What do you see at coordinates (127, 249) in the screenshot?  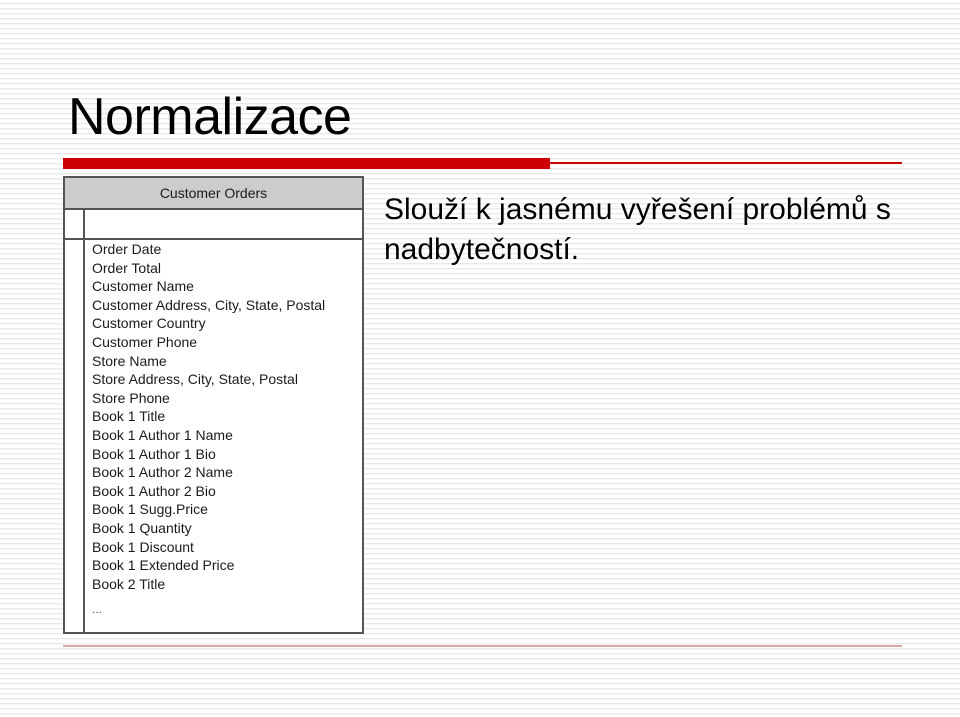 I see `field-list-item: Order Date` at bounding box center [127, 249].